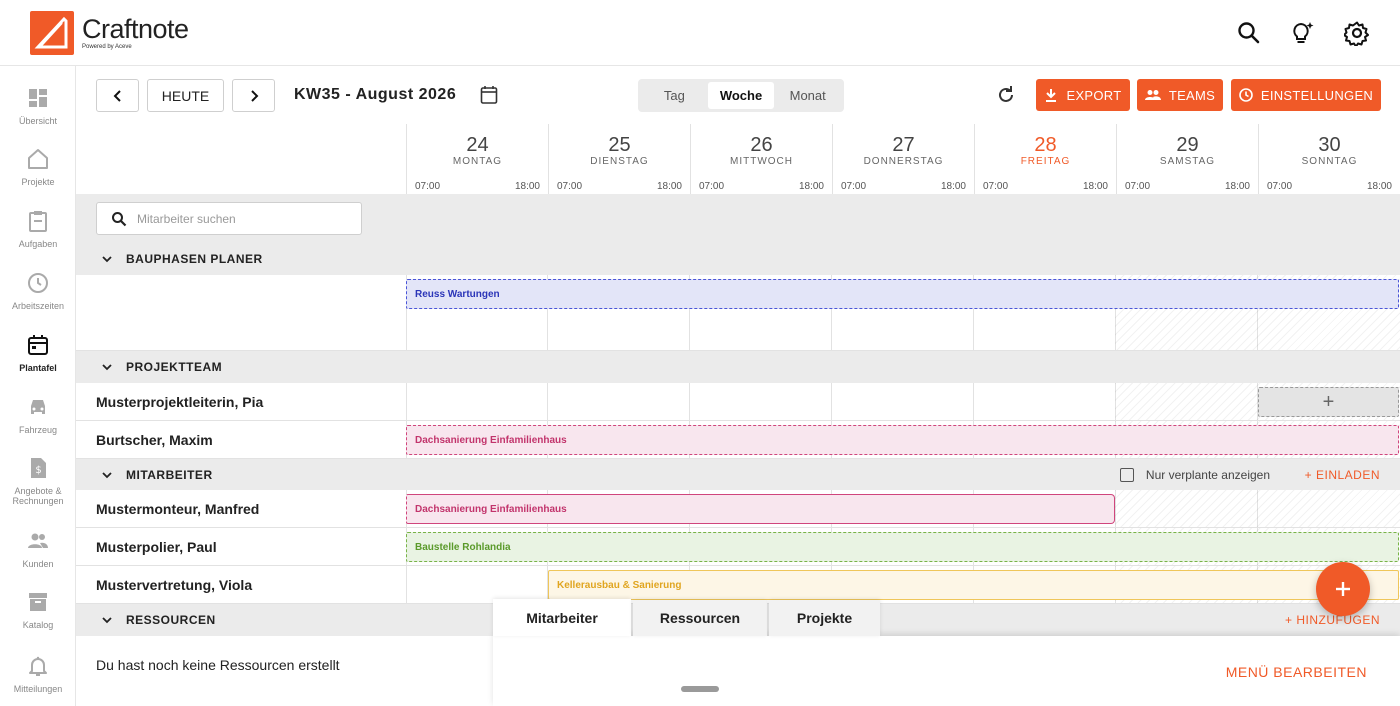  Describe the element at coordinates (1045, 159) in the screenshot. I see `day-column-header-today: 28 FREITAG 07:00 18:00` at that location.